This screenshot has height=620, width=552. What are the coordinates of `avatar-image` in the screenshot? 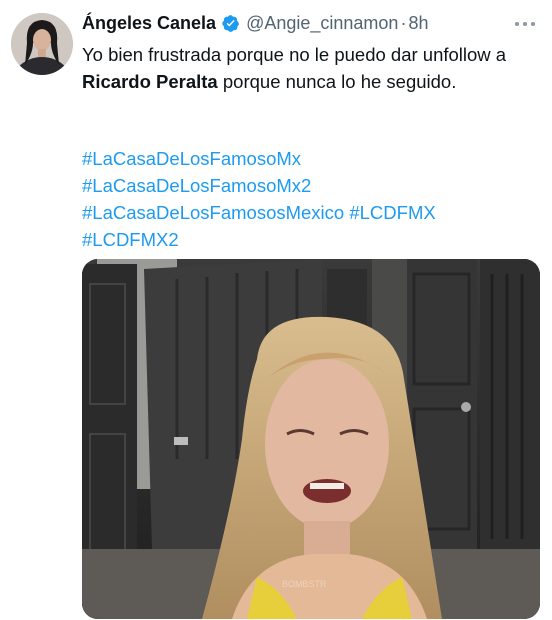 It's located at (42, 44).